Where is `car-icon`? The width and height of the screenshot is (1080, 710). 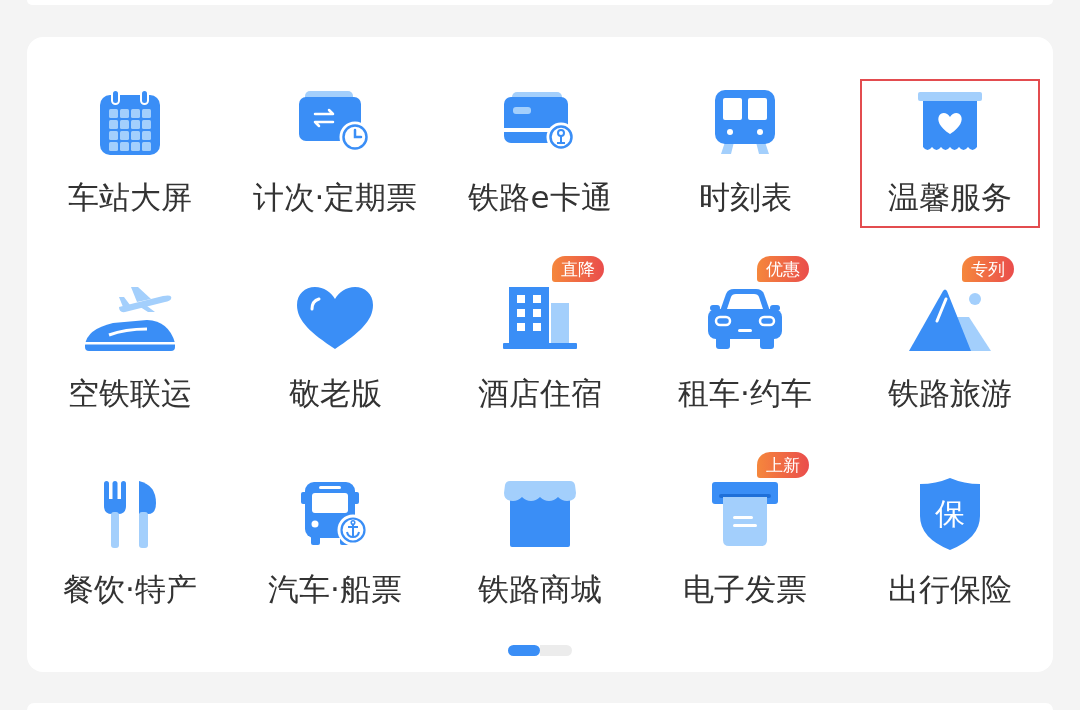
car-icon is located at coordinates (745, 318).